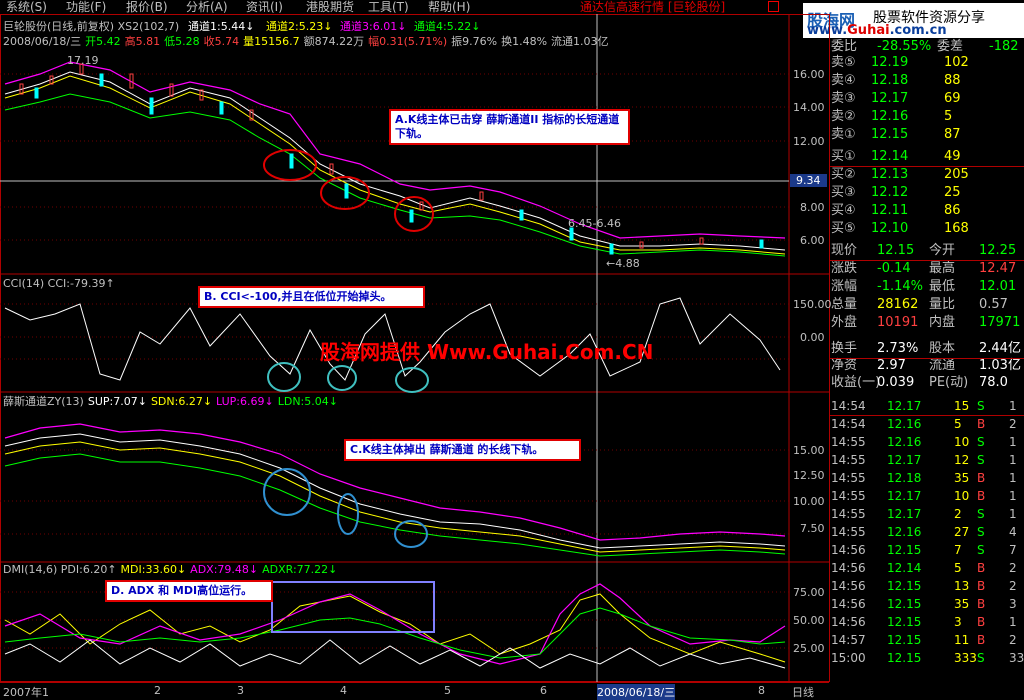 The image size is (1024, 700). Describe the element at coordinates (91, 26) in the screenshot. I see `panel1-title: 巨轮股份(日线,前复权) XS2(102,7)` at that location.